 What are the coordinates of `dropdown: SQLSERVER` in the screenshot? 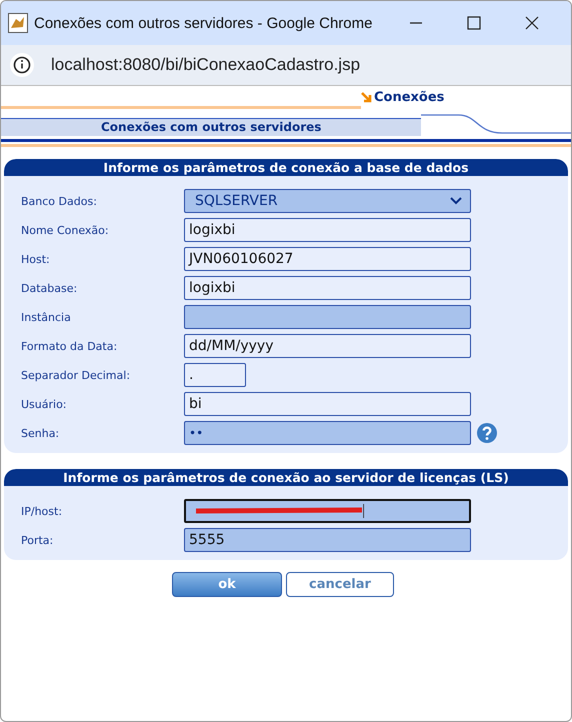 It's located at (327, 201).